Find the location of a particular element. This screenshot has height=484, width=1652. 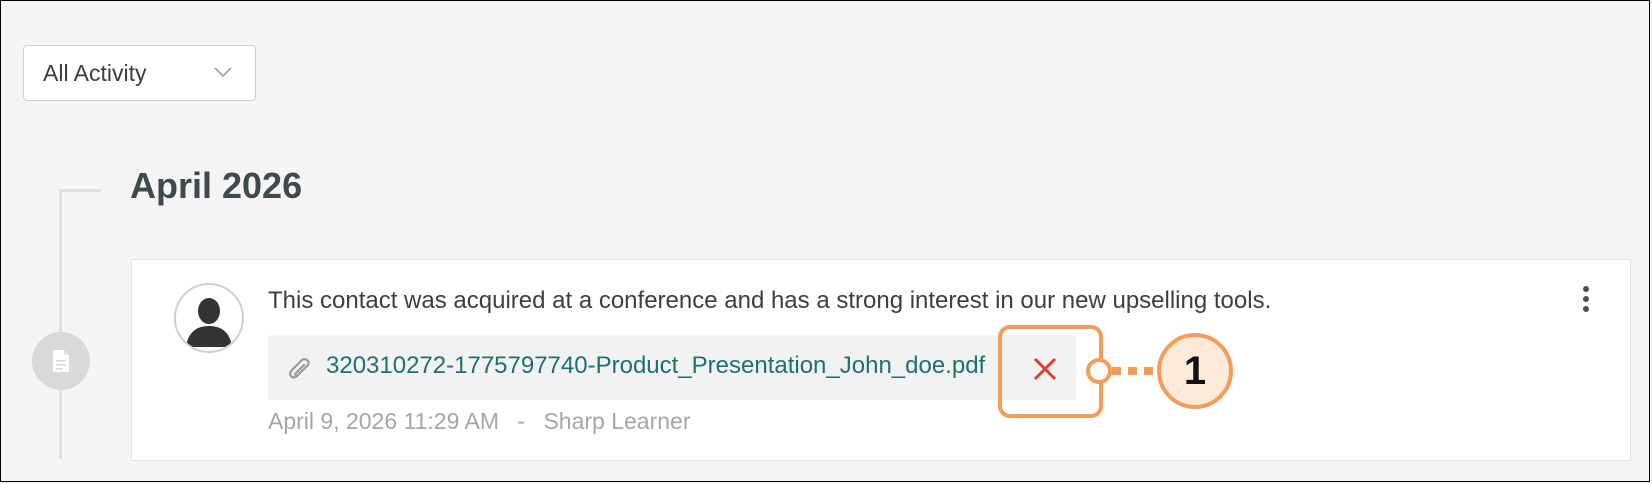

note-meta: April 9, 2026 11:29 AM - Sharp Learner is located at coordinates (479, 421).